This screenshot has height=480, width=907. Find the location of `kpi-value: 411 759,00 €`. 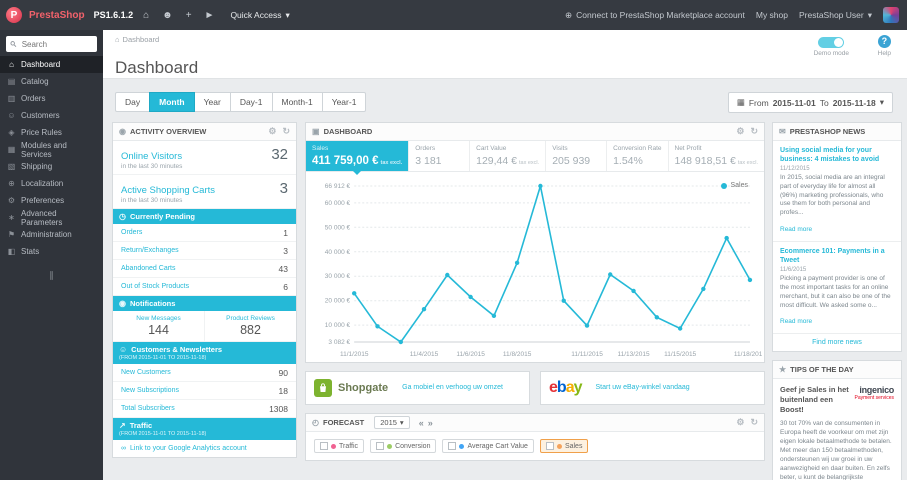

kpi-value: 411 759,00 € is located at coordinates (345, 161).